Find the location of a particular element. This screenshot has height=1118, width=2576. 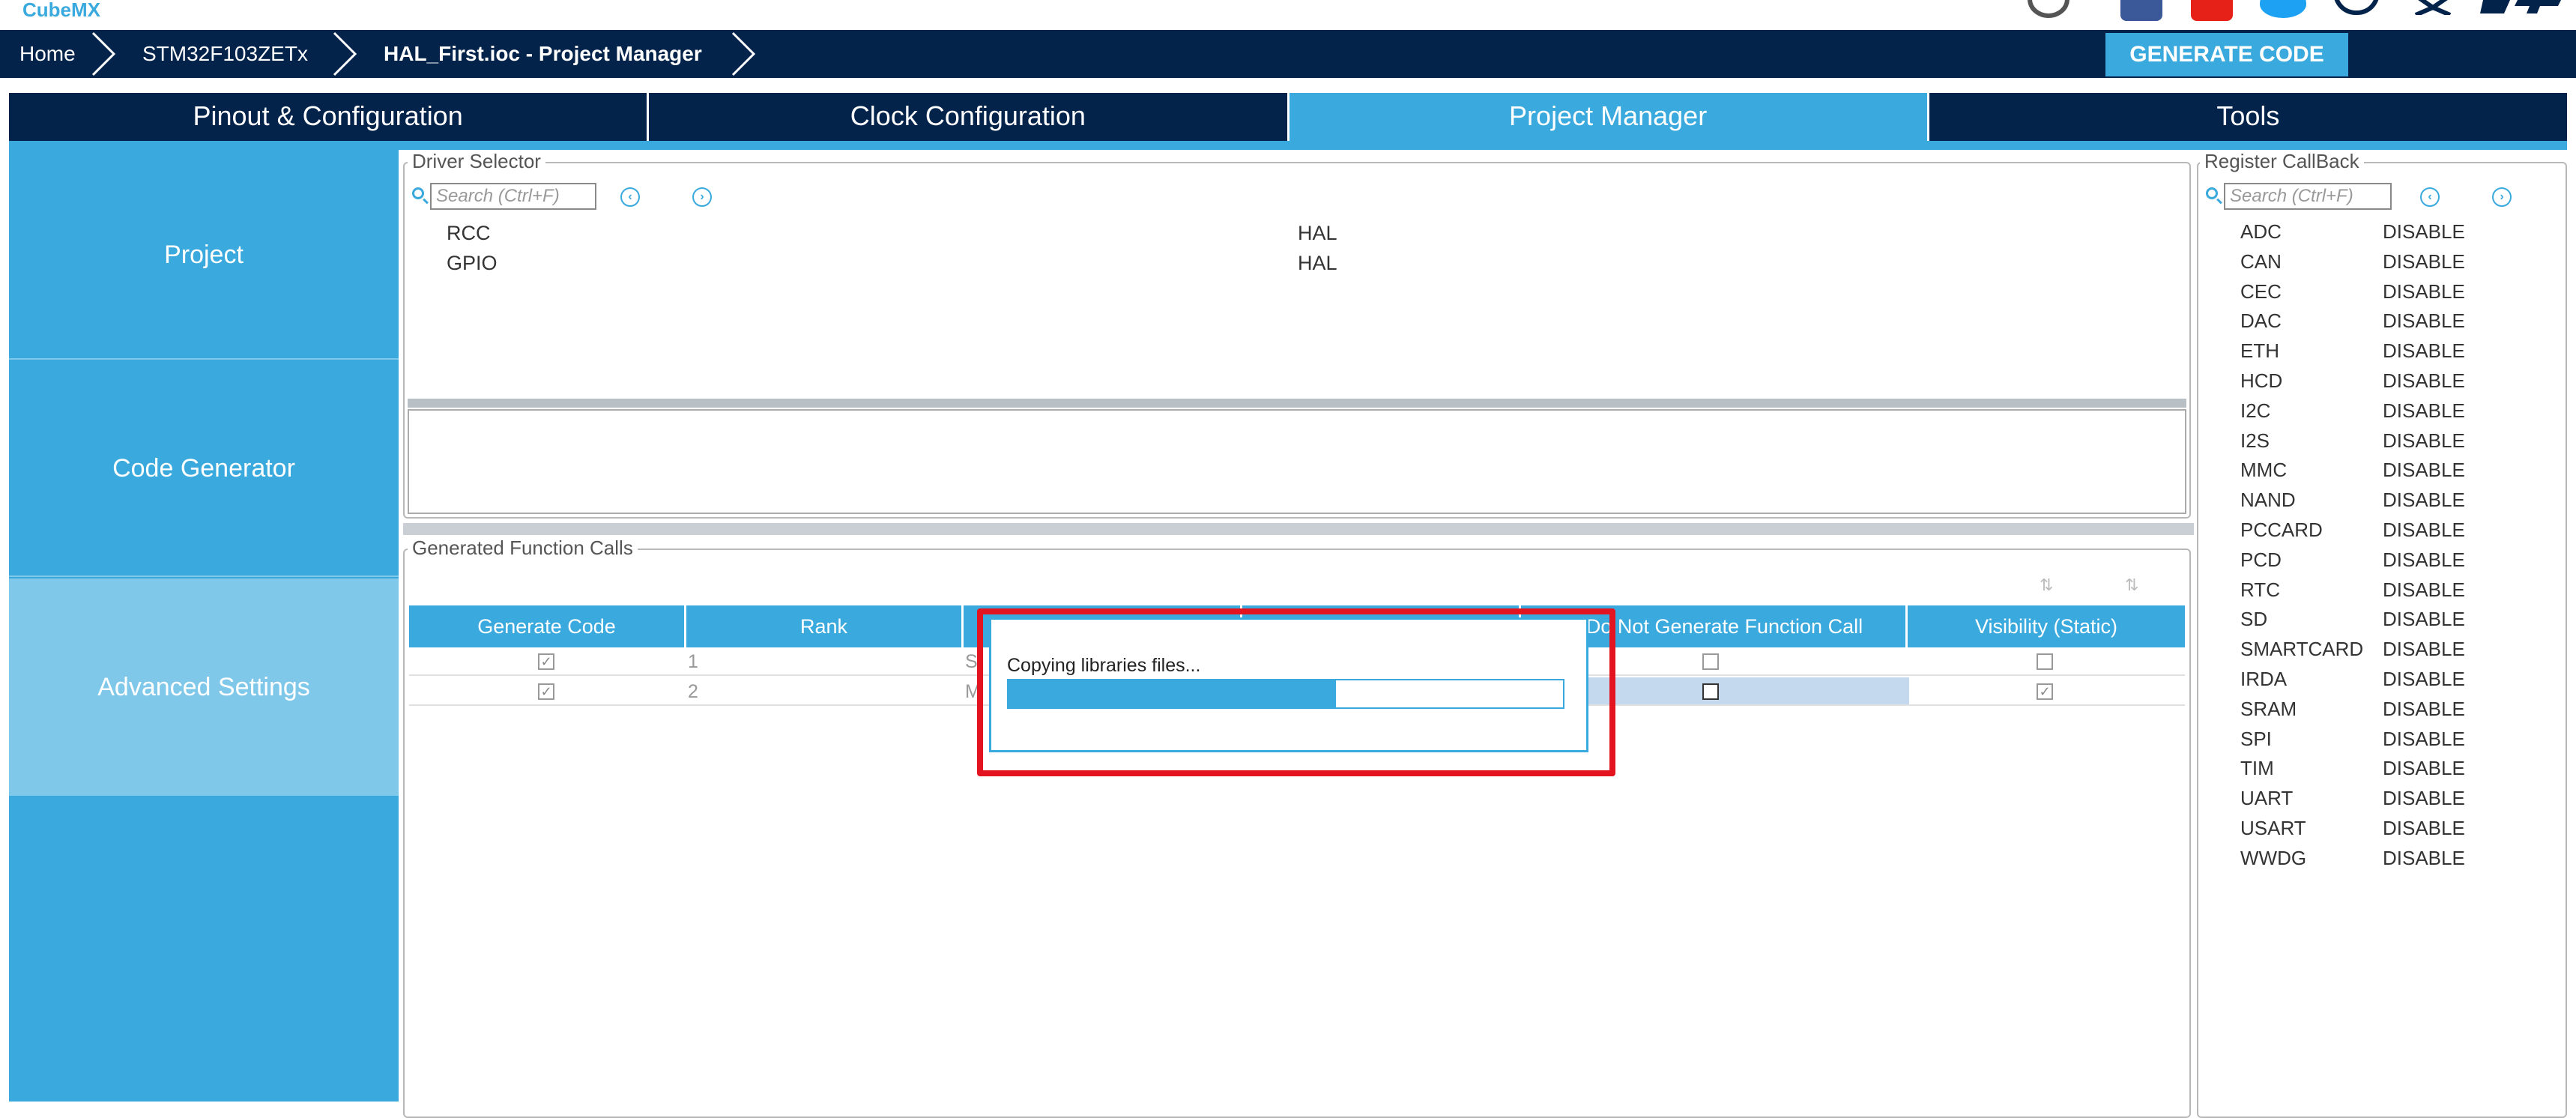

column-header: Visibility (Static) is located at coordinates (2046, 626).